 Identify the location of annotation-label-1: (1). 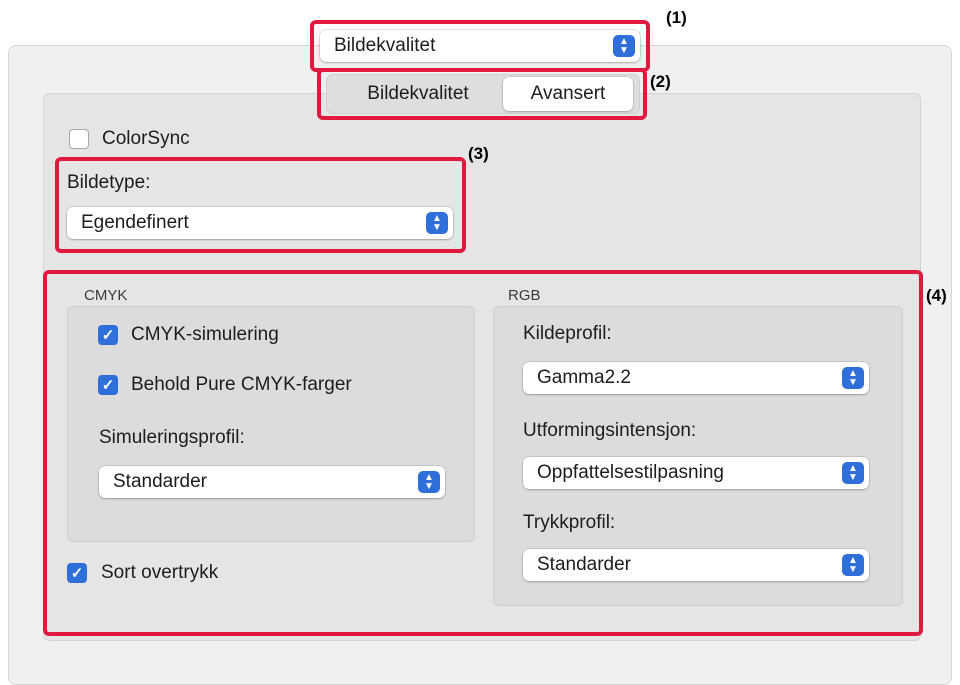
(676, 17).